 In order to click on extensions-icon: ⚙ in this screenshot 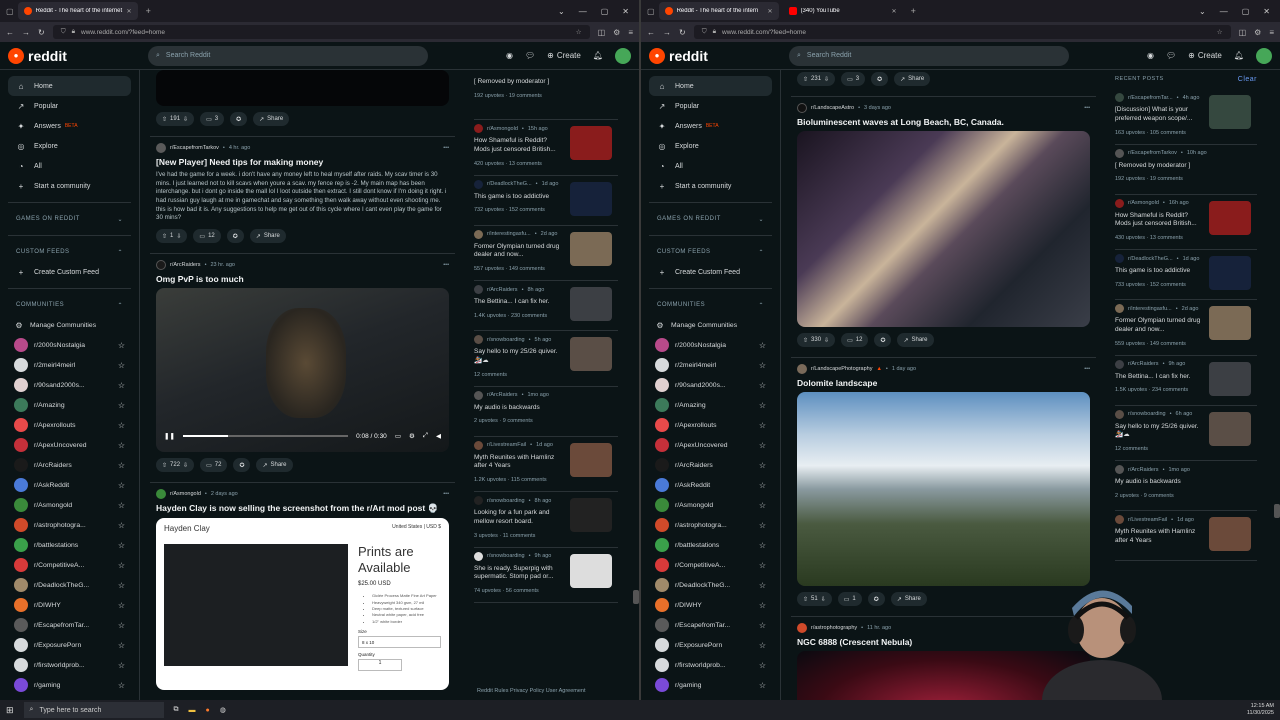, I will do `click(1257, 32)`.